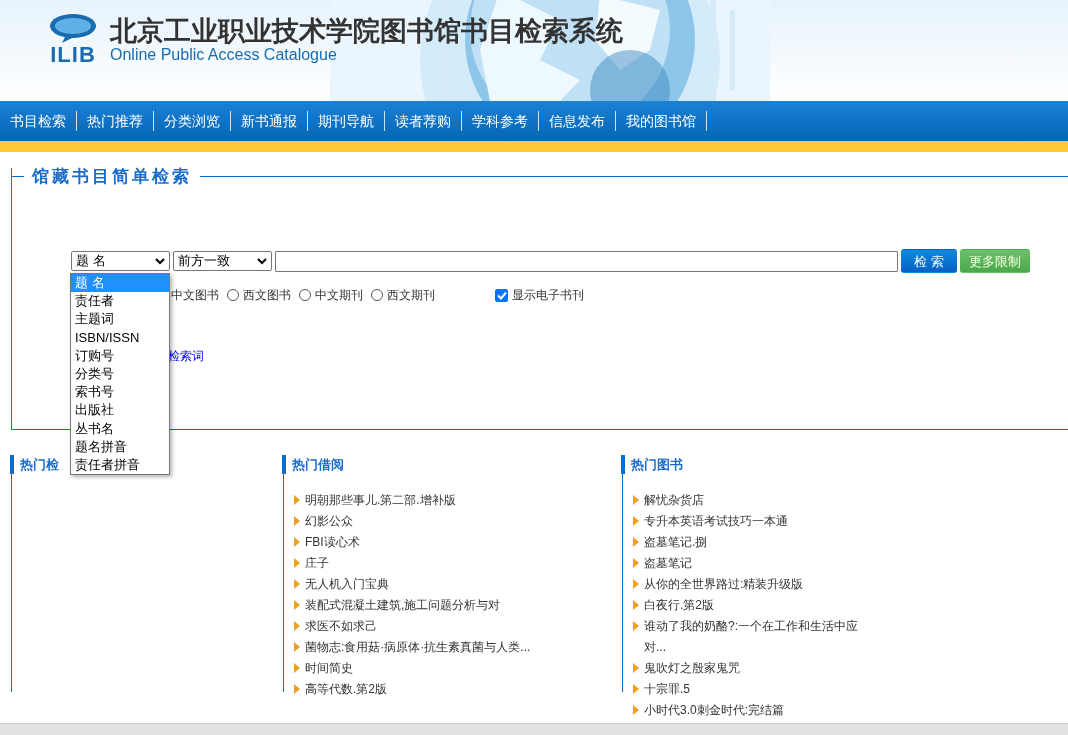 This screenshot has height=735, width=1068. Describe the element at coordinates (224, 55) in the screenshot. I see `site-subtitle: Online Public Access Catalogue` at that location.